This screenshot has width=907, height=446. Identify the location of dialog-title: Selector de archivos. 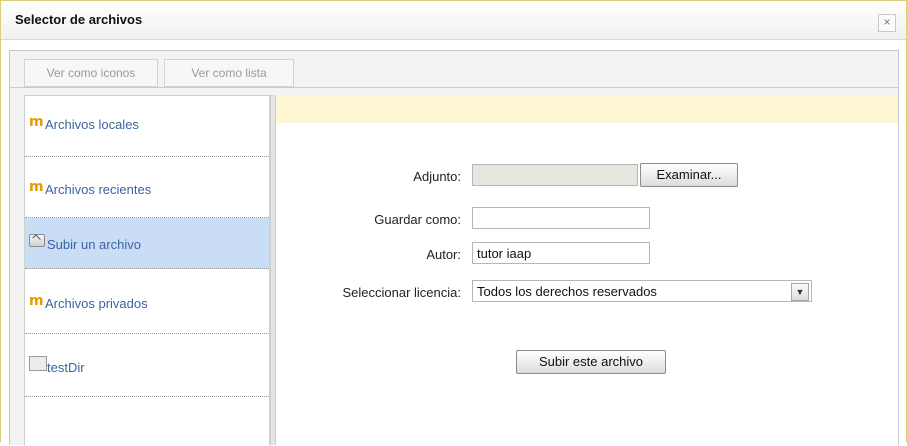
(79, 19).